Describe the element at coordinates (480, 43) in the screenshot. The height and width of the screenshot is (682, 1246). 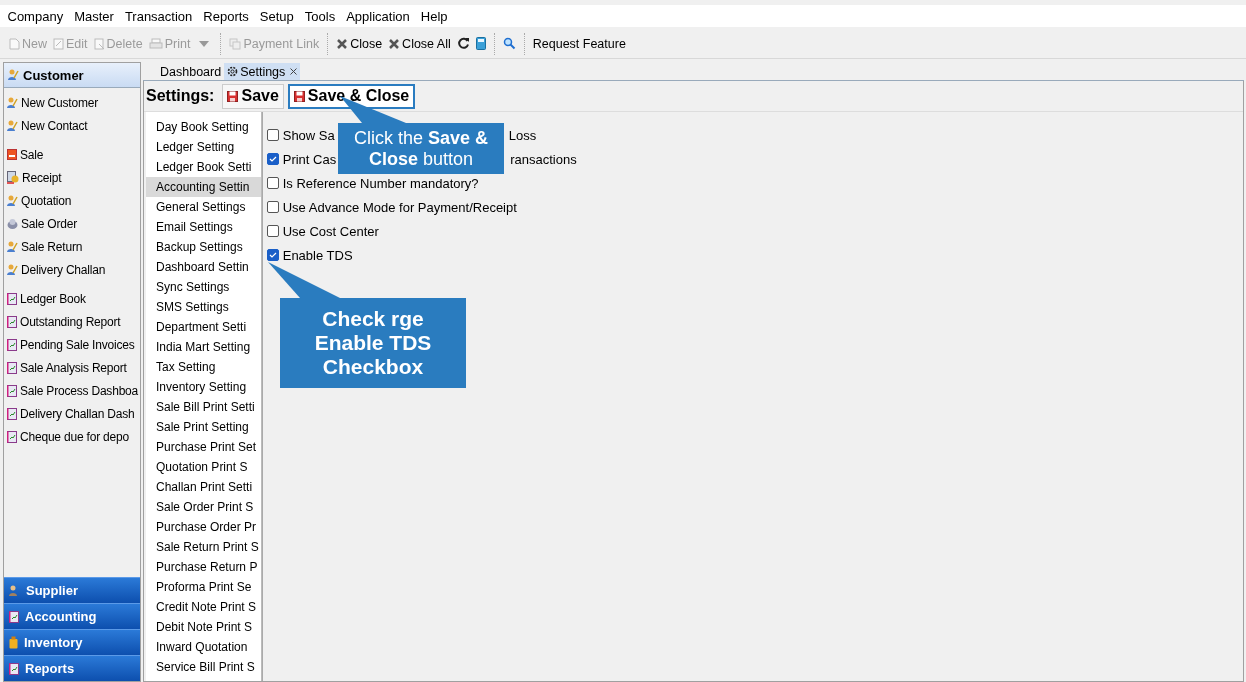
I see `calculator-icon` at that location.